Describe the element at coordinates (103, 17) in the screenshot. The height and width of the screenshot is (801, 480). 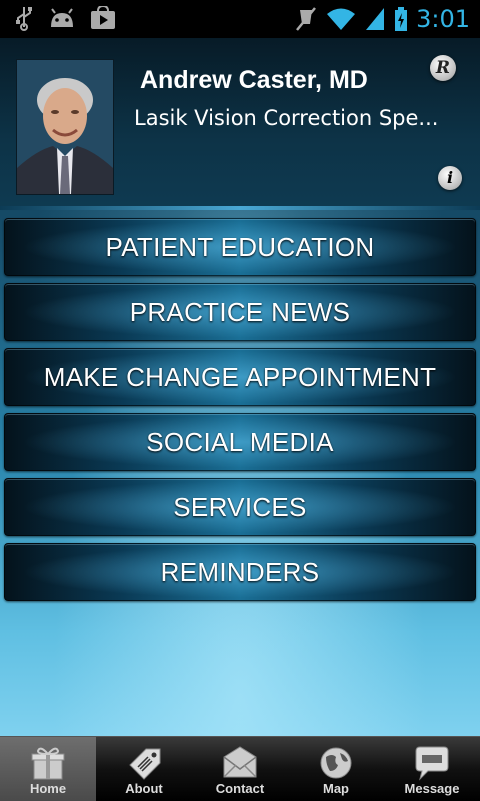
I see `play-store-icon` at that location.